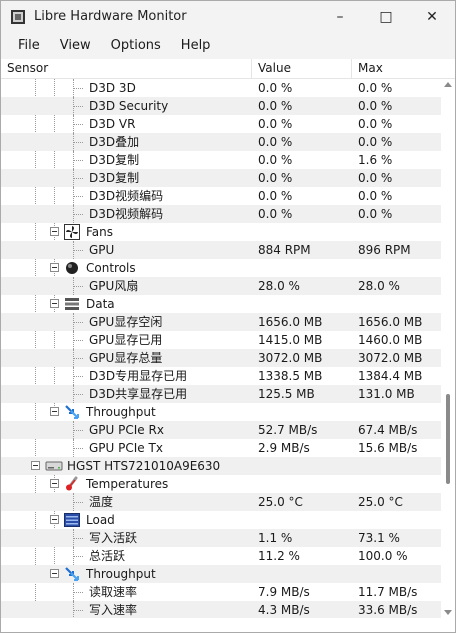 This screenshot has width=456, height=633. Describe the element at coordinates (221, 376) in the screenshot. I see `sensor-row: D3D专用显存已用 1338.5 MB 1384.4 MB` at that location.